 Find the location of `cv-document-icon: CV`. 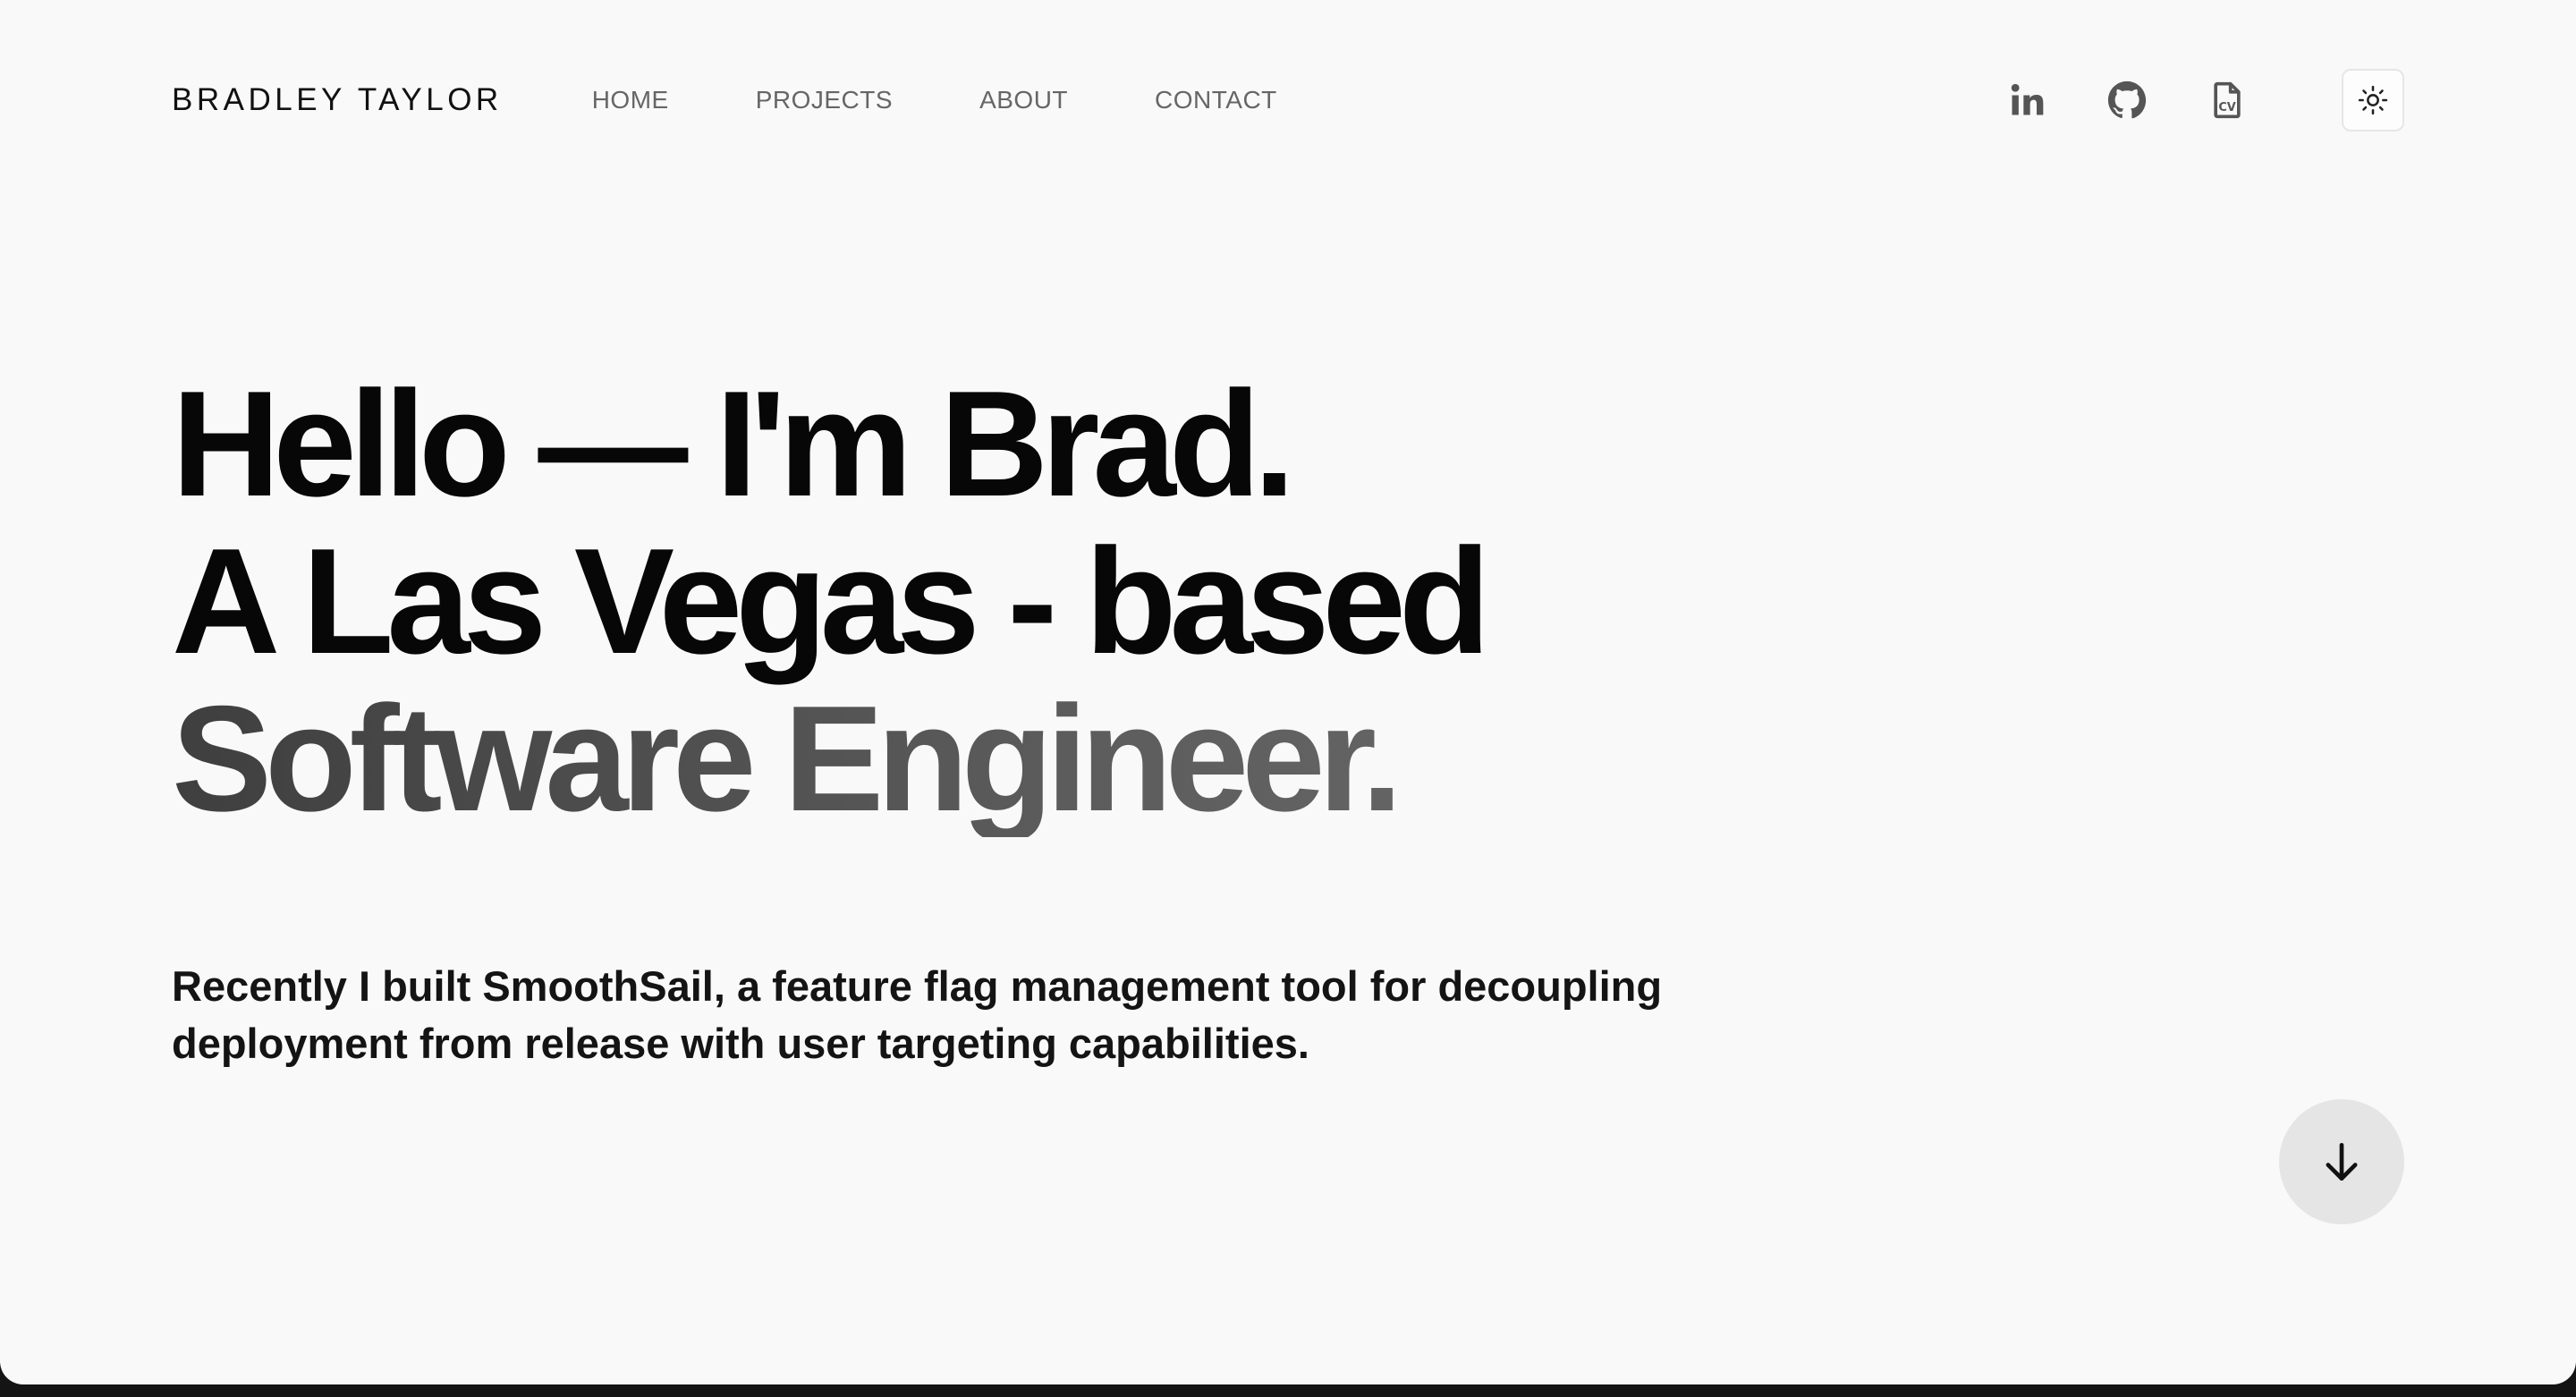

cv-document-icon: CV is located at coordinates (2227, 100).